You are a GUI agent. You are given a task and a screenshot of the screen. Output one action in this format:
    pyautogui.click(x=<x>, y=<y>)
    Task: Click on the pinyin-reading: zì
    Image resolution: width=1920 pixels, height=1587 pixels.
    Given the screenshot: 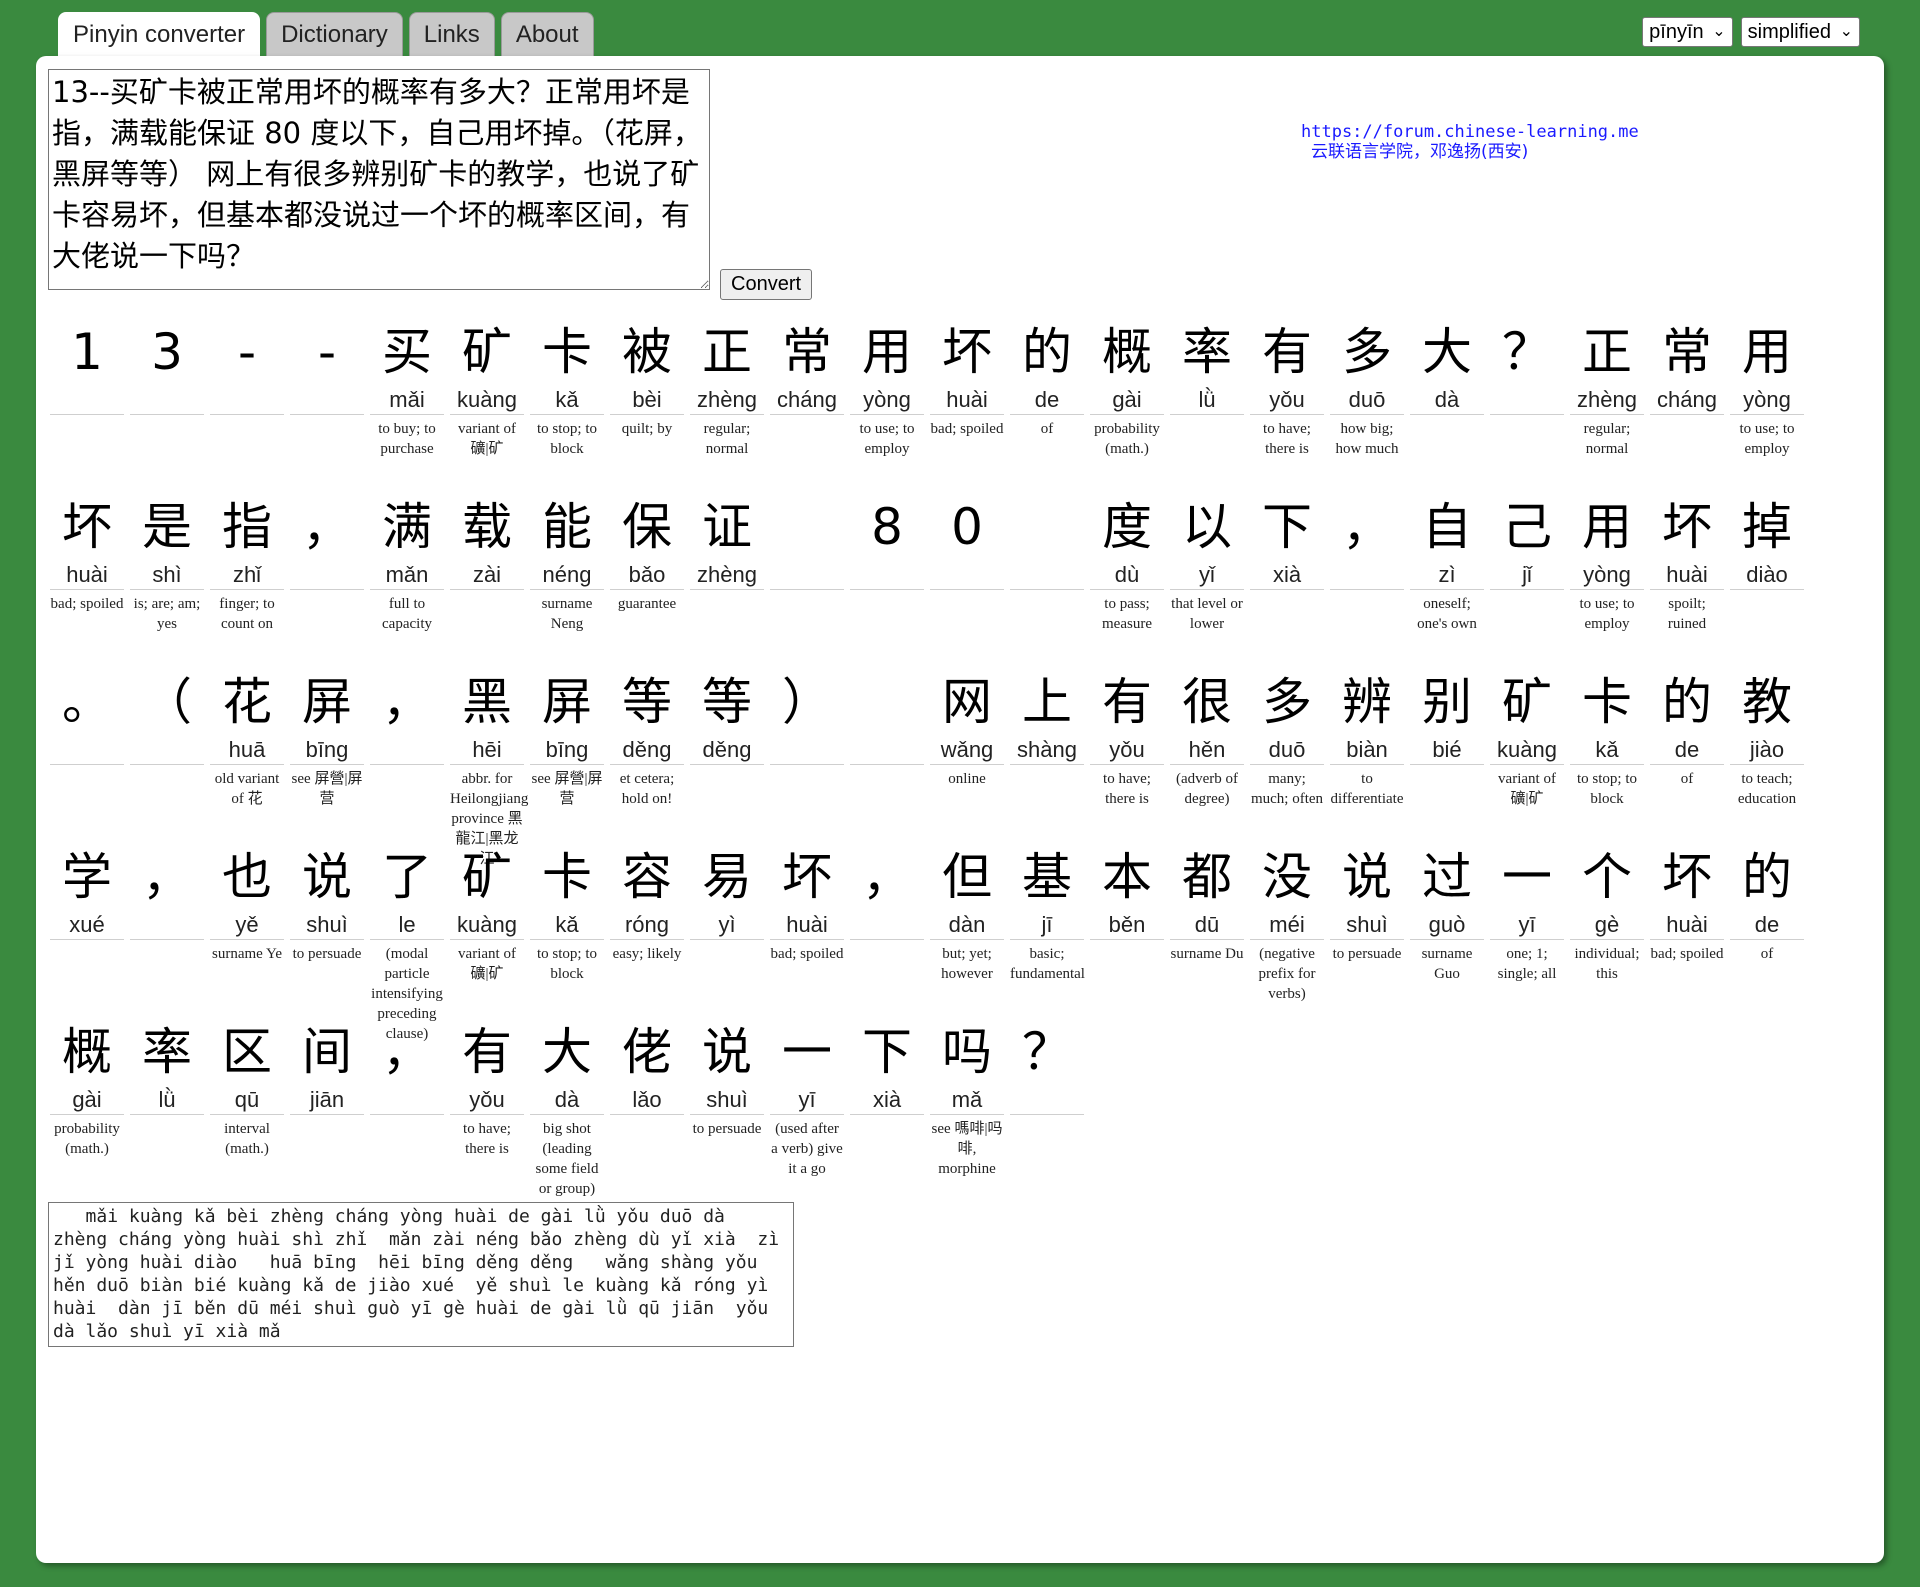 What is the action you would take?
    pyautogui.click(x=1447, y=575)
    